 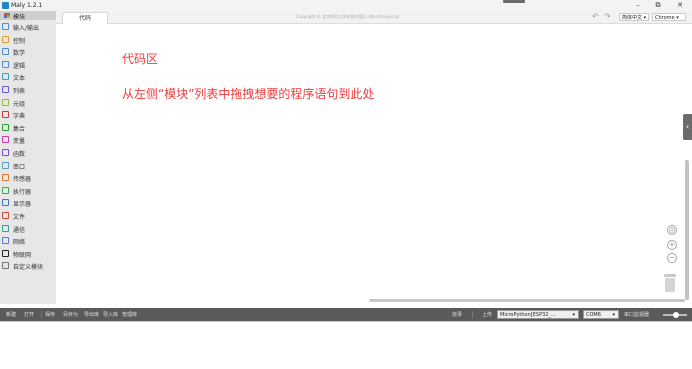 What do you see at coordinates (672, 230) in the screenshot?
I see `zoom-reset-icon: ◎` at bounding box center [672, 230].